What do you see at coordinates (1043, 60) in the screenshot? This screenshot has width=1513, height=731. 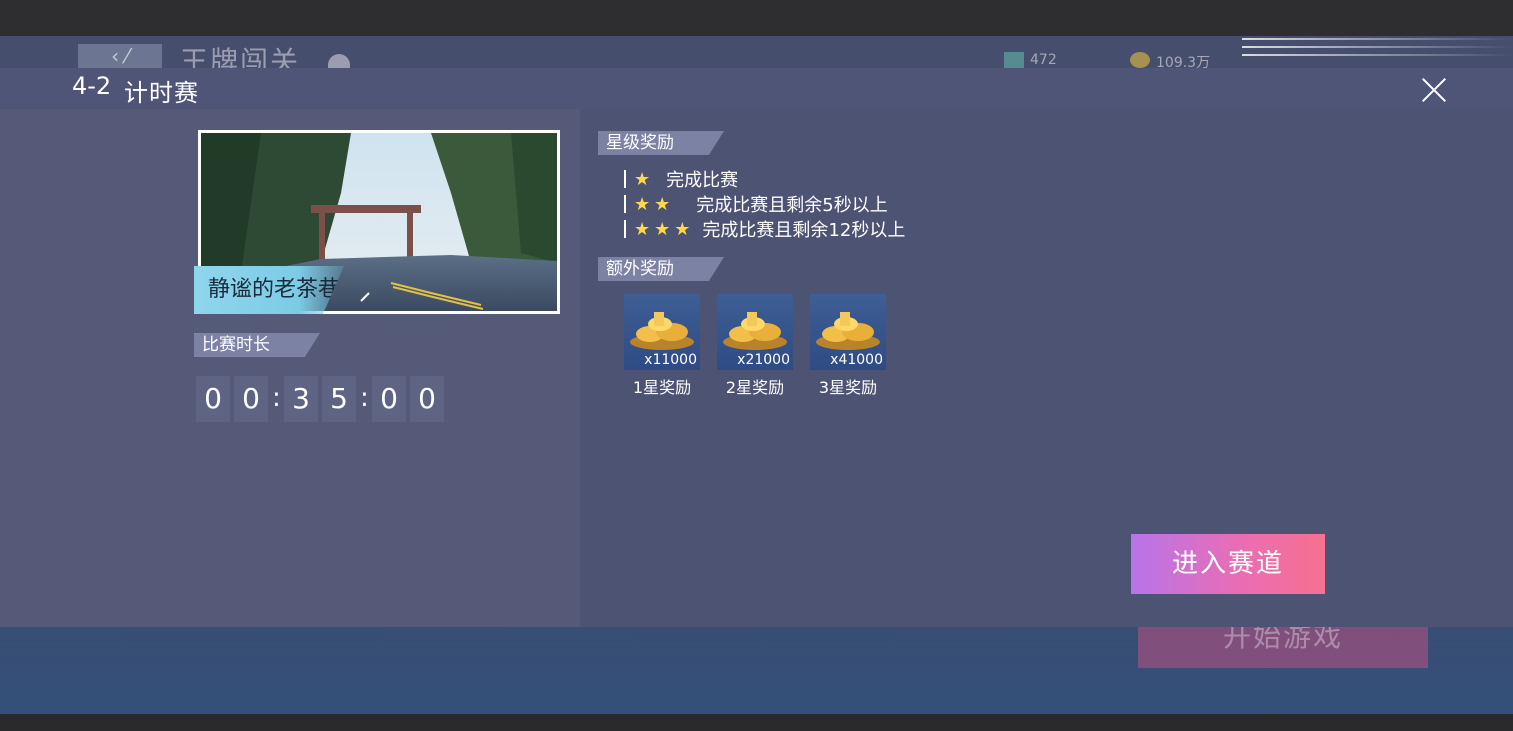 I see `currency-1-value: 472` at bounding box center [1043, 60].